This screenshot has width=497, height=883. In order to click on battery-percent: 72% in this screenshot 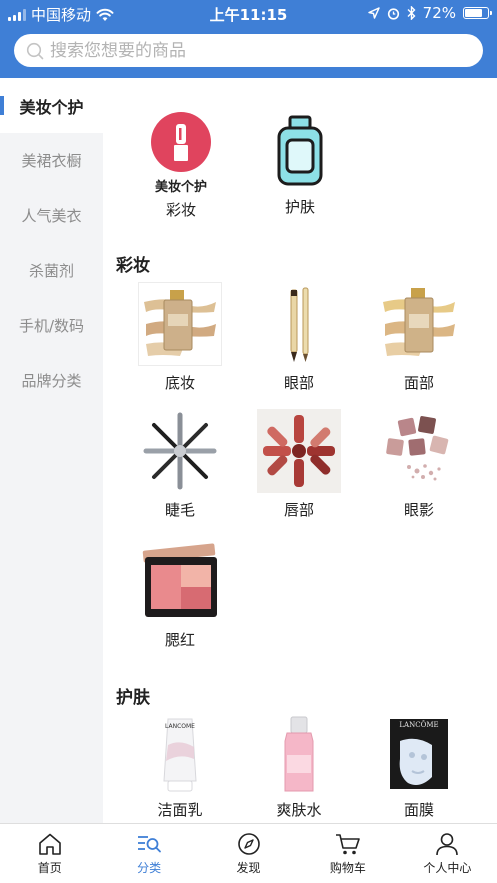, I will do `click(439, 13)`.